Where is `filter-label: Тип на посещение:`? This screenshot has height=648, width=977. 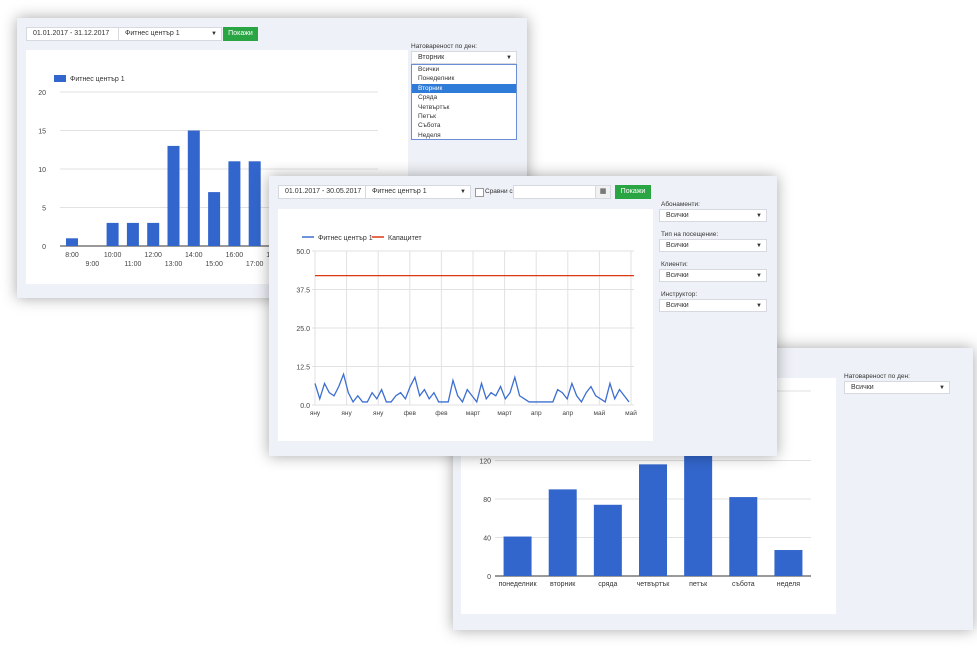
filter-label: Тип на посещение: is located at coordinates (690, 234).